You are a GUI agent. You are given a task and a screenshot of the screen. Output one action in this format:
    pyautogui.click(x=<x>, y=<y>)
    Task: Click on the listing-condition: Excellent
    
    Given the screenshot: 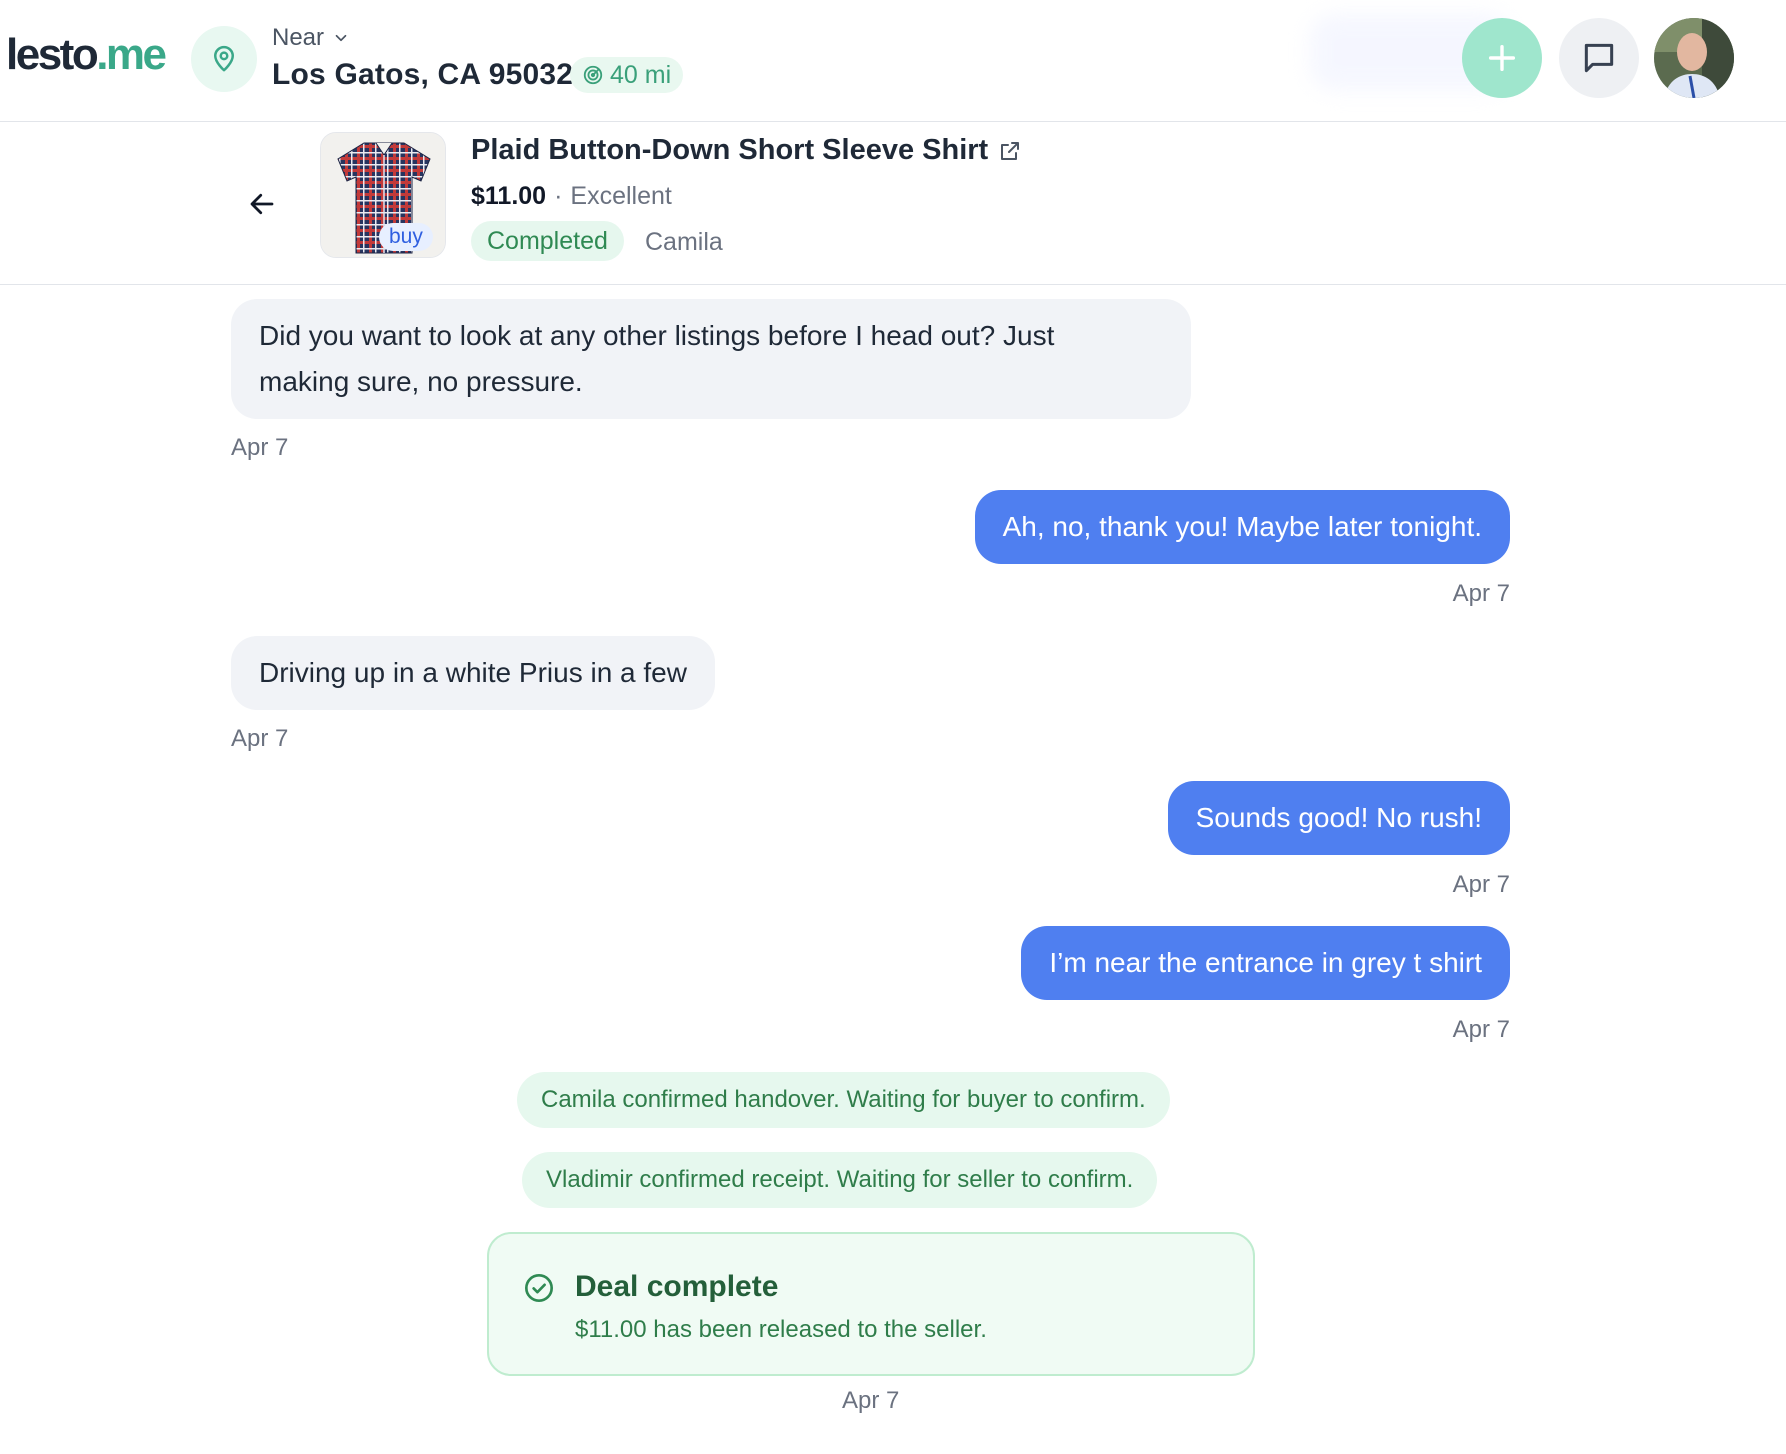 What is the action you would take?
    pyautogui.click(x=621, y=196)
    